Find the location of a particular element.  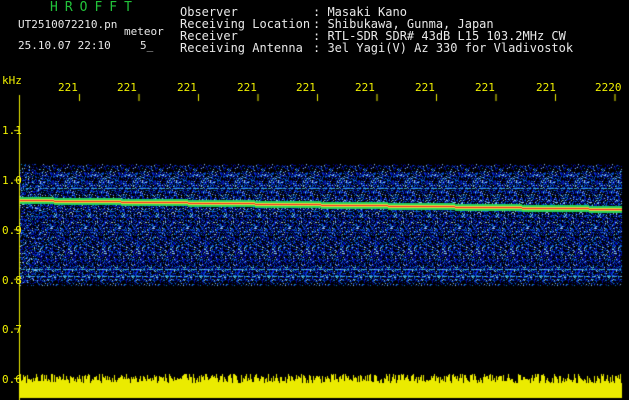

y-tick-label: 0.9 is located at coordinates (12, 230).